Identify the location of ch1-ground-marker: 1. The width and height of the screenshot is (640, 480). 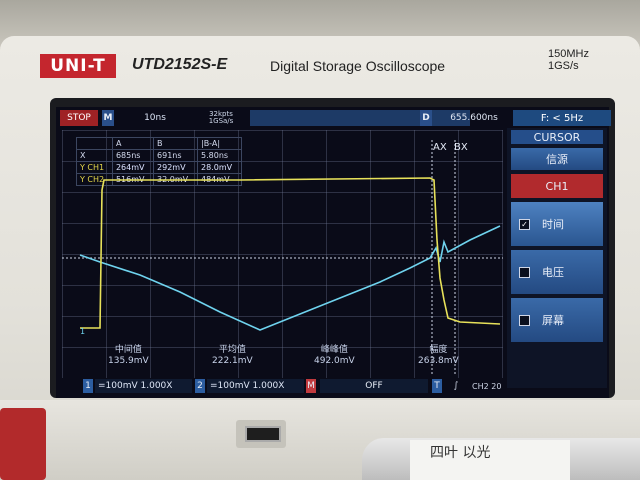
(82, 331).